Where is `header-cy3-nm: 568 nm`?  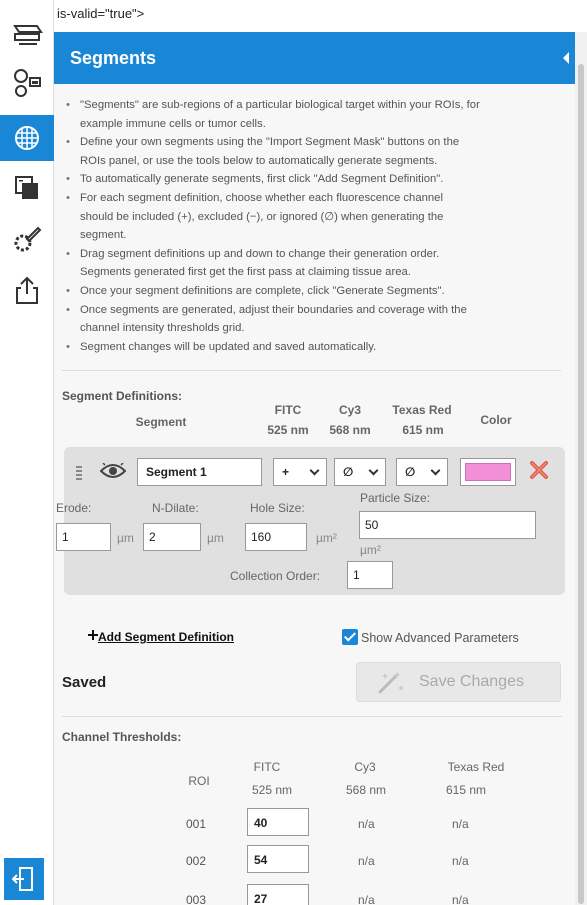 header-cy3-nm: 568 nm is located at coordinates (350, 430).